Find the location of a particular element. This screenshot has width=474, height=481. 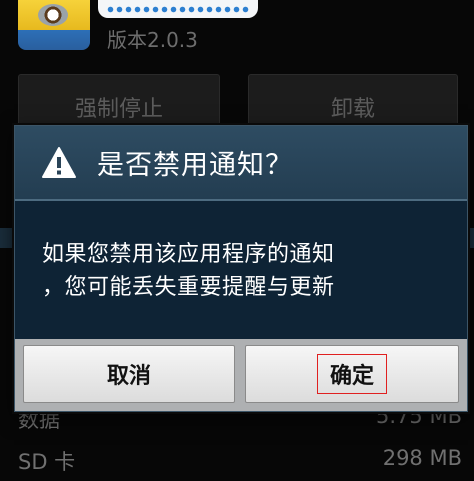

app-icon is located at coordinates (54, 25).